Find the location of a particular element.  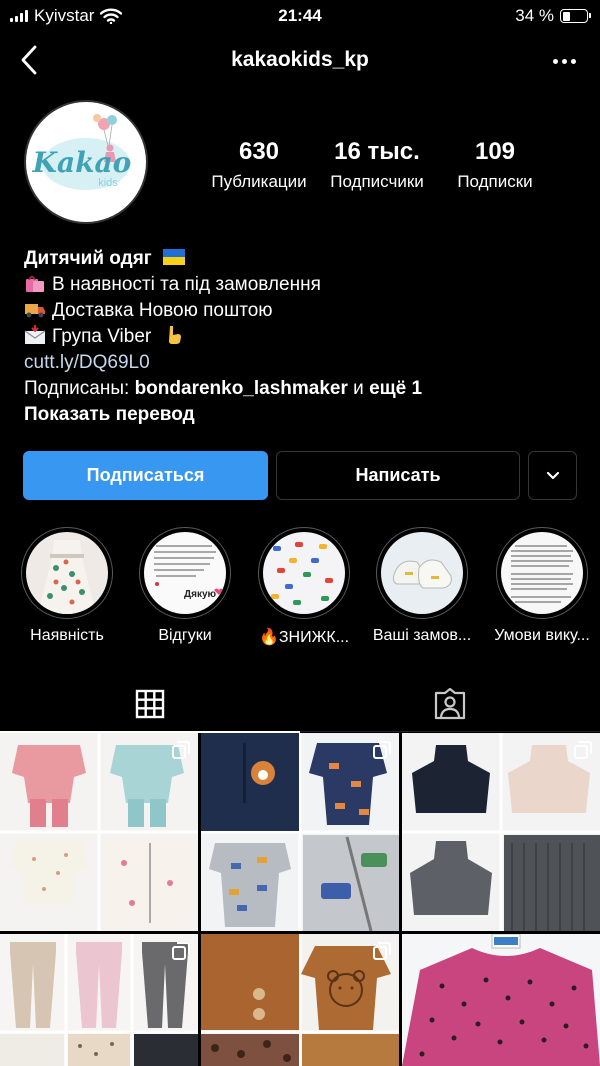

clock: 21:44 is located at coordinates (300, 15).